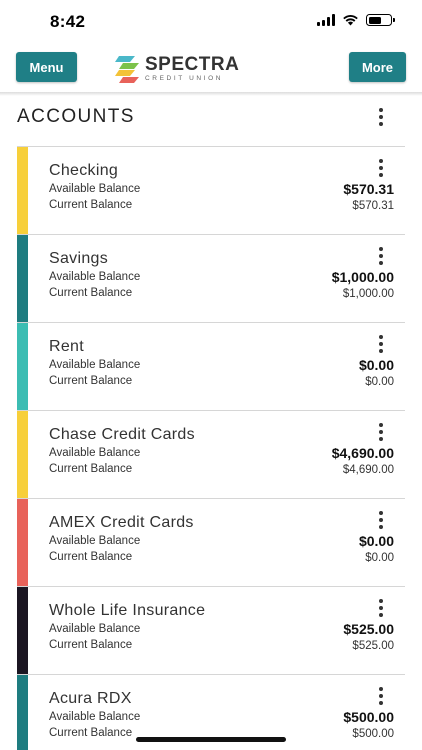 The width and height of the screenshot is (422, 750). Describe the element at coordinates (84, 170) in the screenshot. I see `account-name: Checking` at that location.